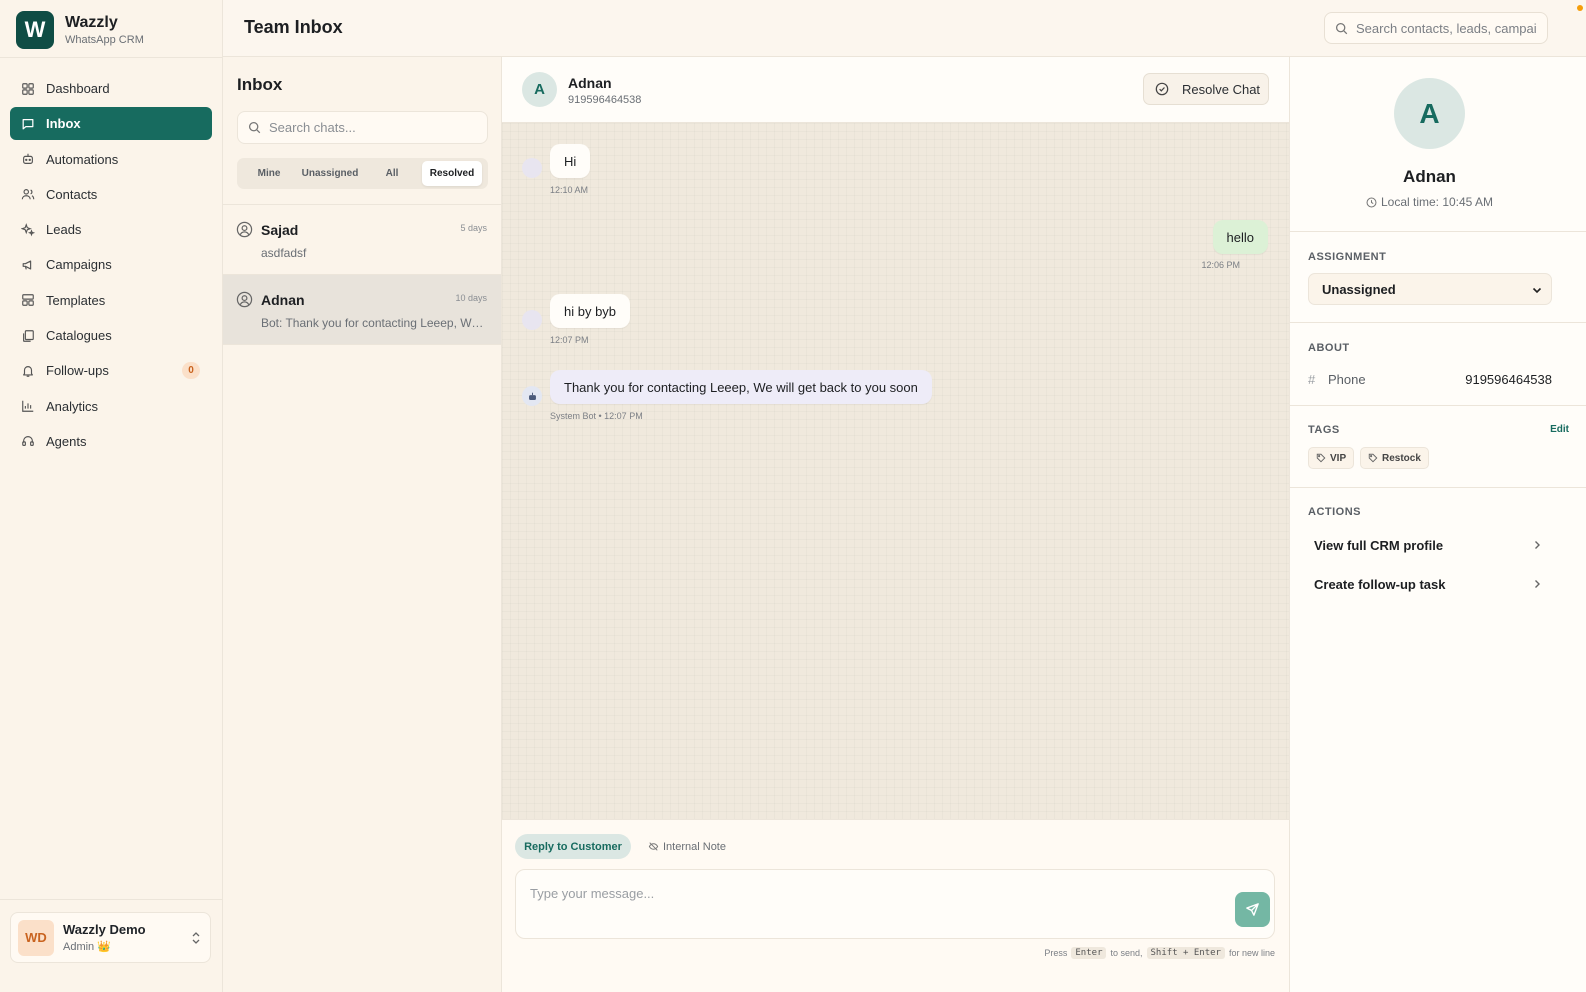 Image resolution: width=1586 pixels, height=992 pixels. Describe the element at coordinates (573, 846) in the screenshot. I see `reply-to-customer-tab: Reply to Customer` at that location.